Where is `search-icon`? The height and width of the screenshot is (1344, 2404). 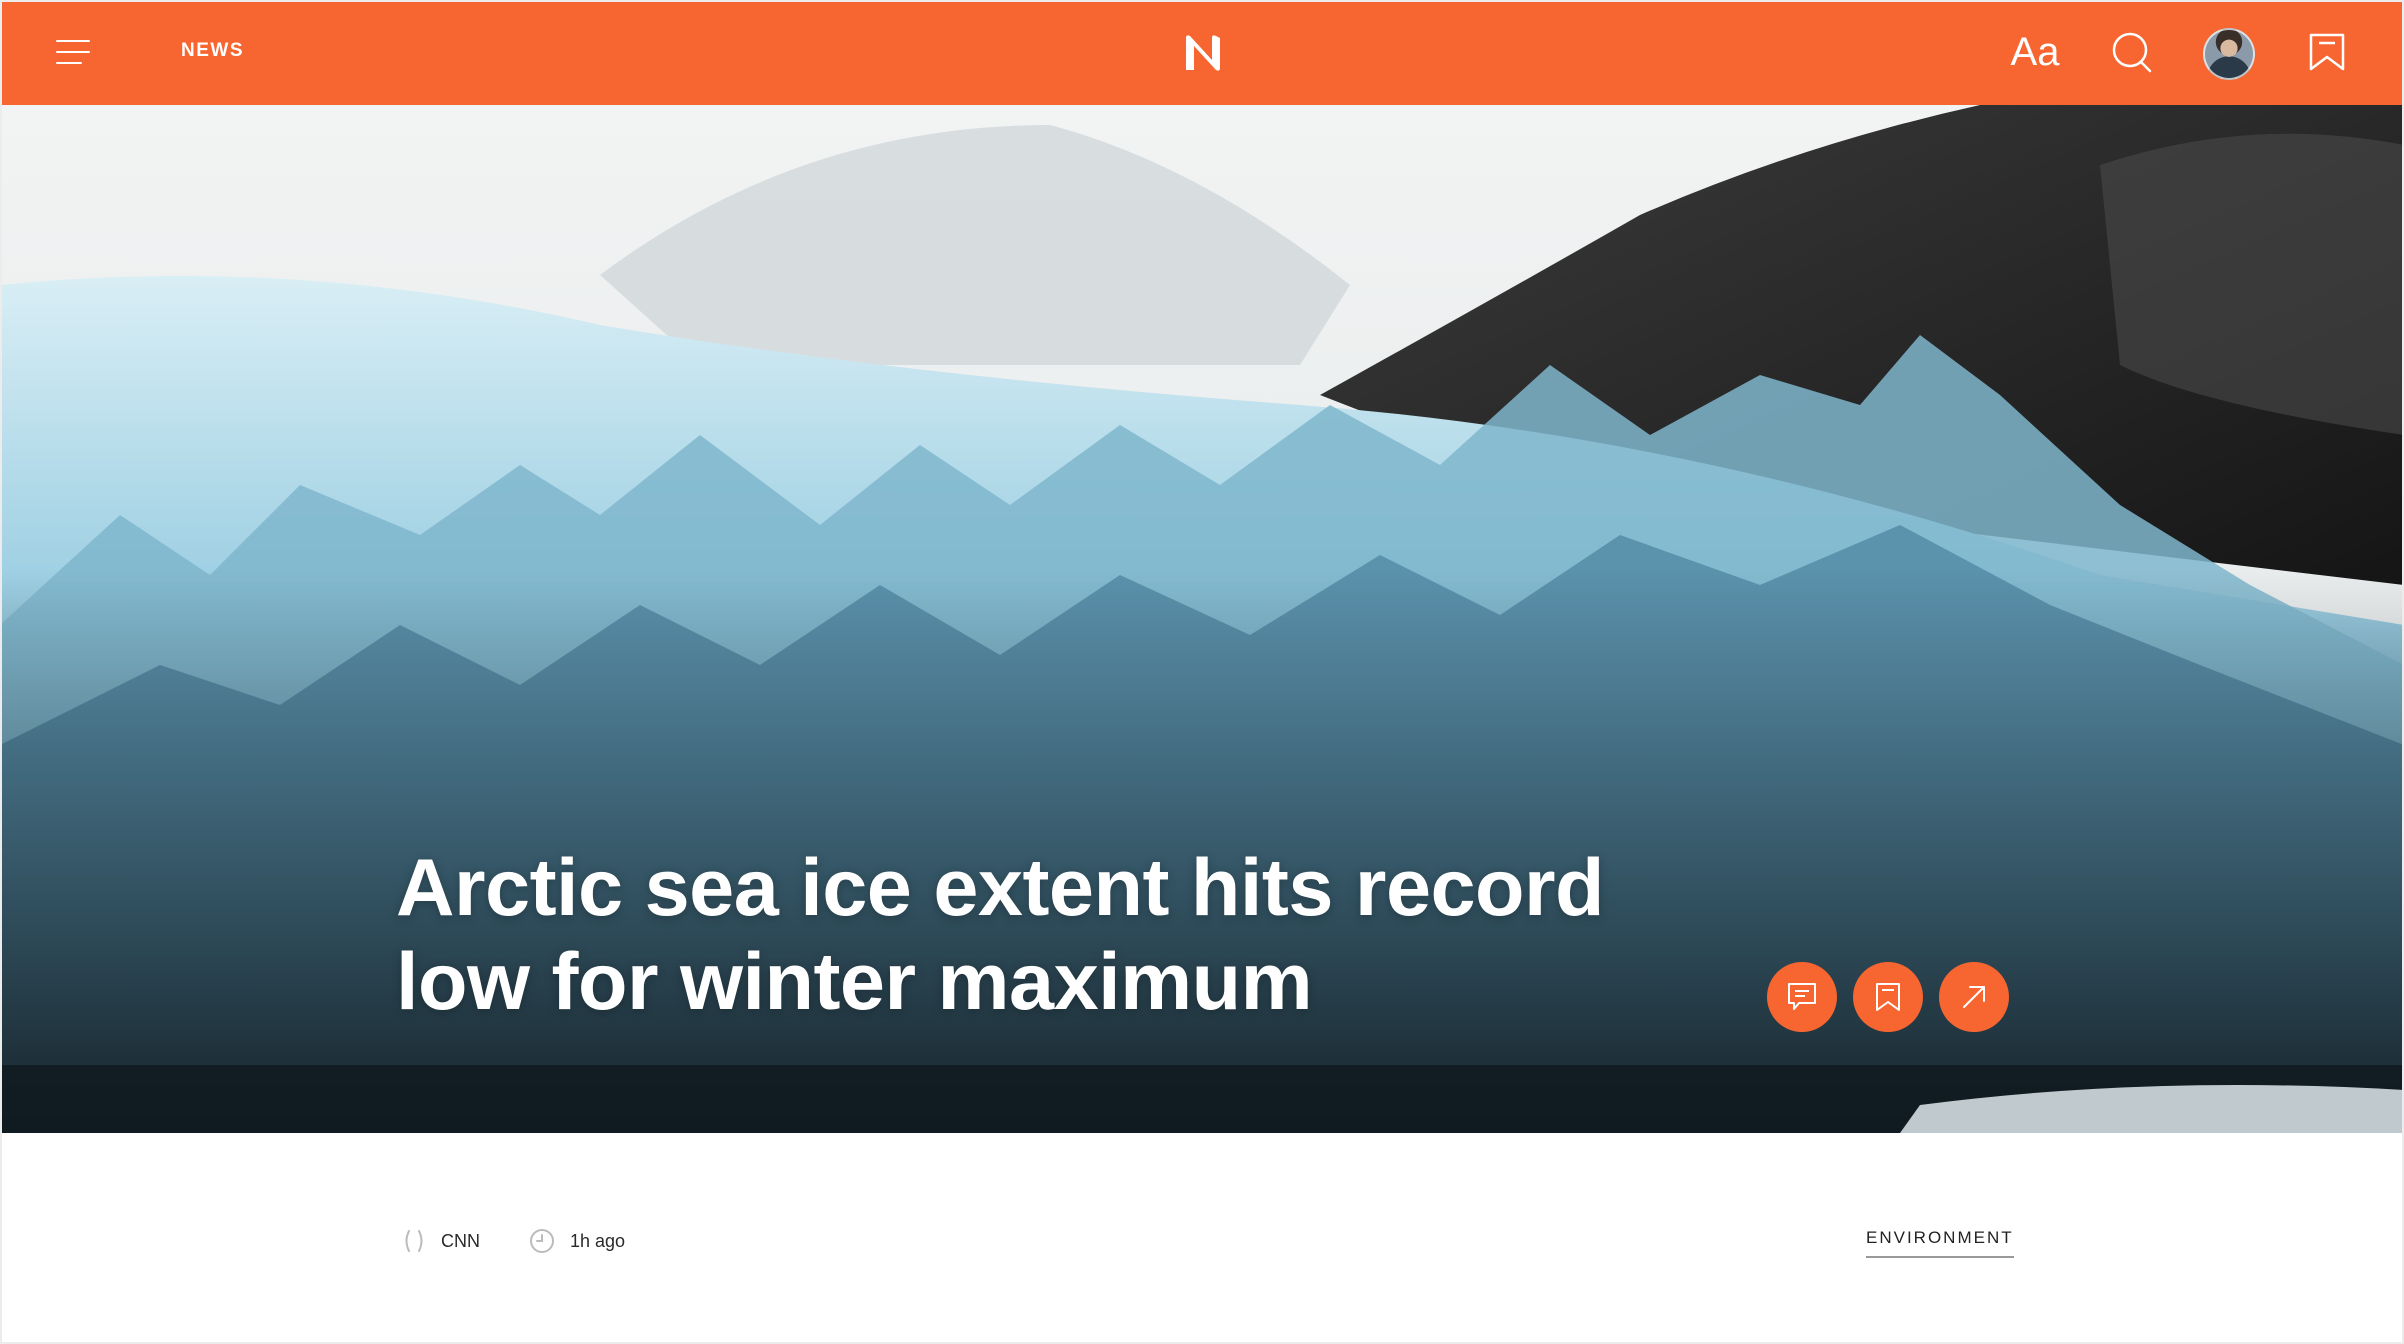
search-icon is located at coordinates (2132, 53).